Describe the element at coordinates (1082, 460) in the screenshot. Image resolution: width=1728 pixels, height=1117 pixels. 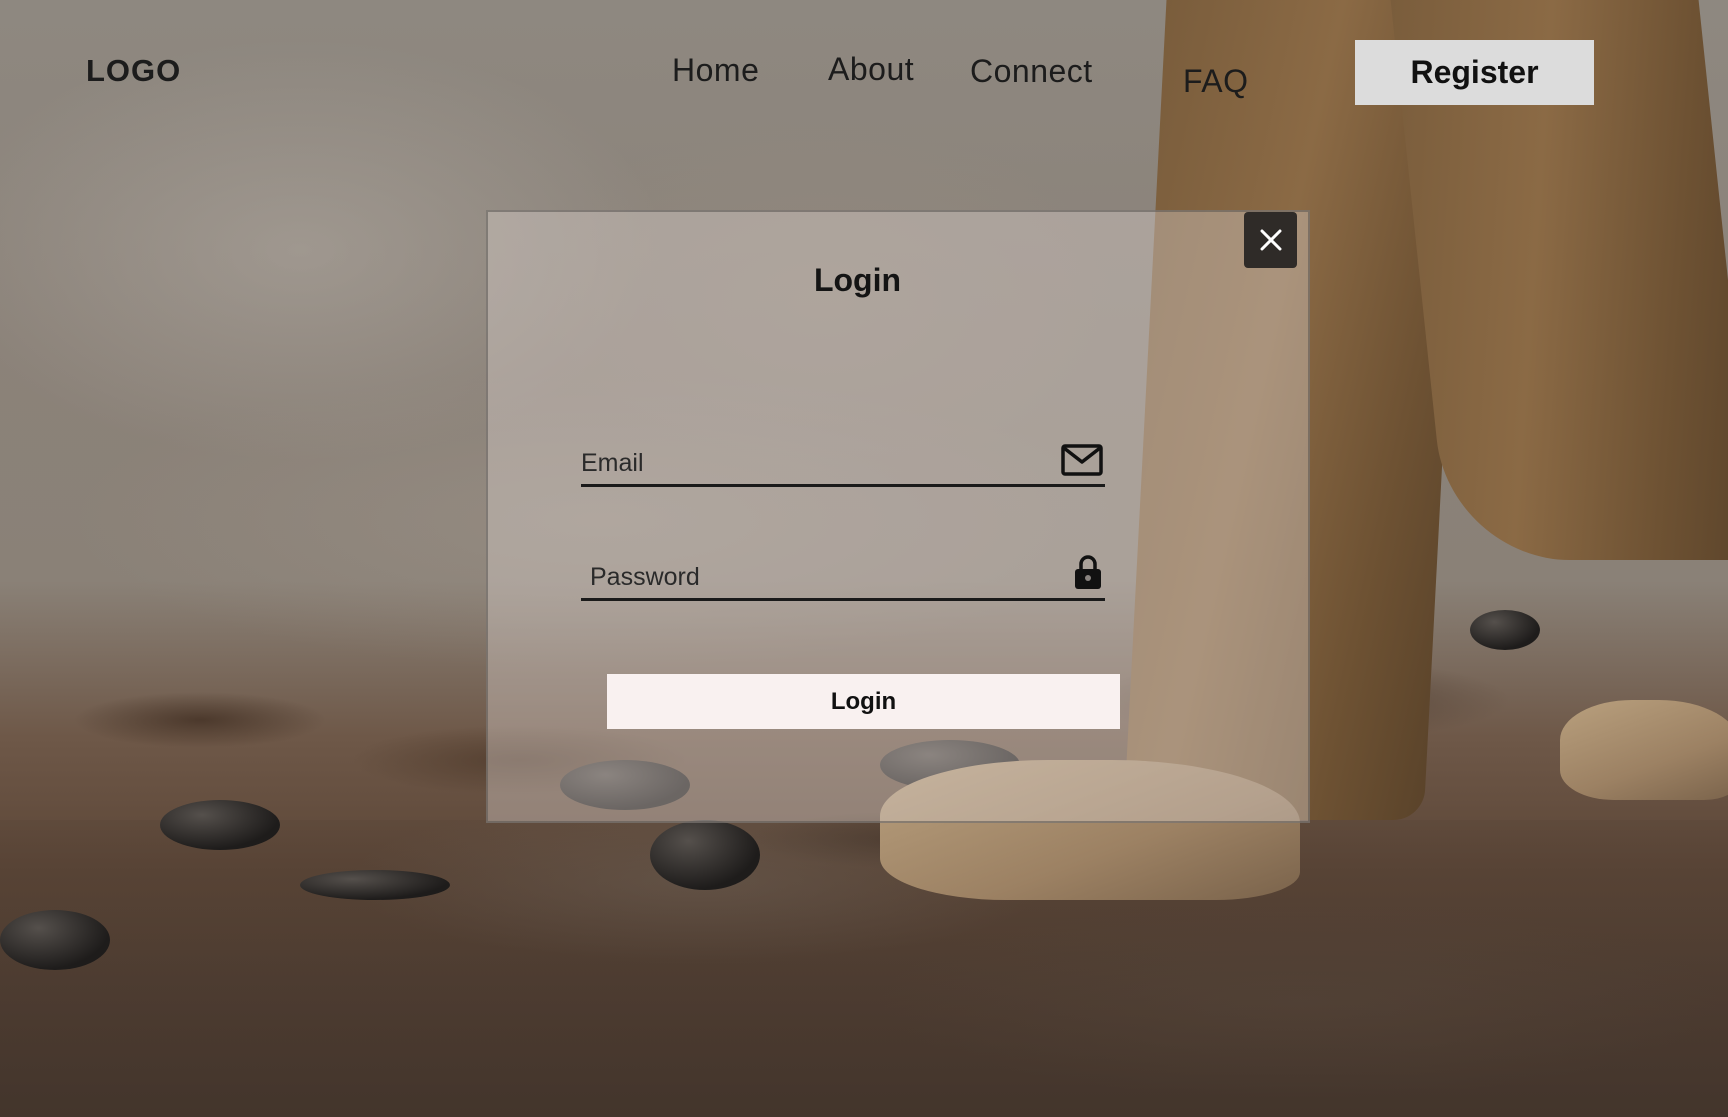
I see `mail-icon` at that location.